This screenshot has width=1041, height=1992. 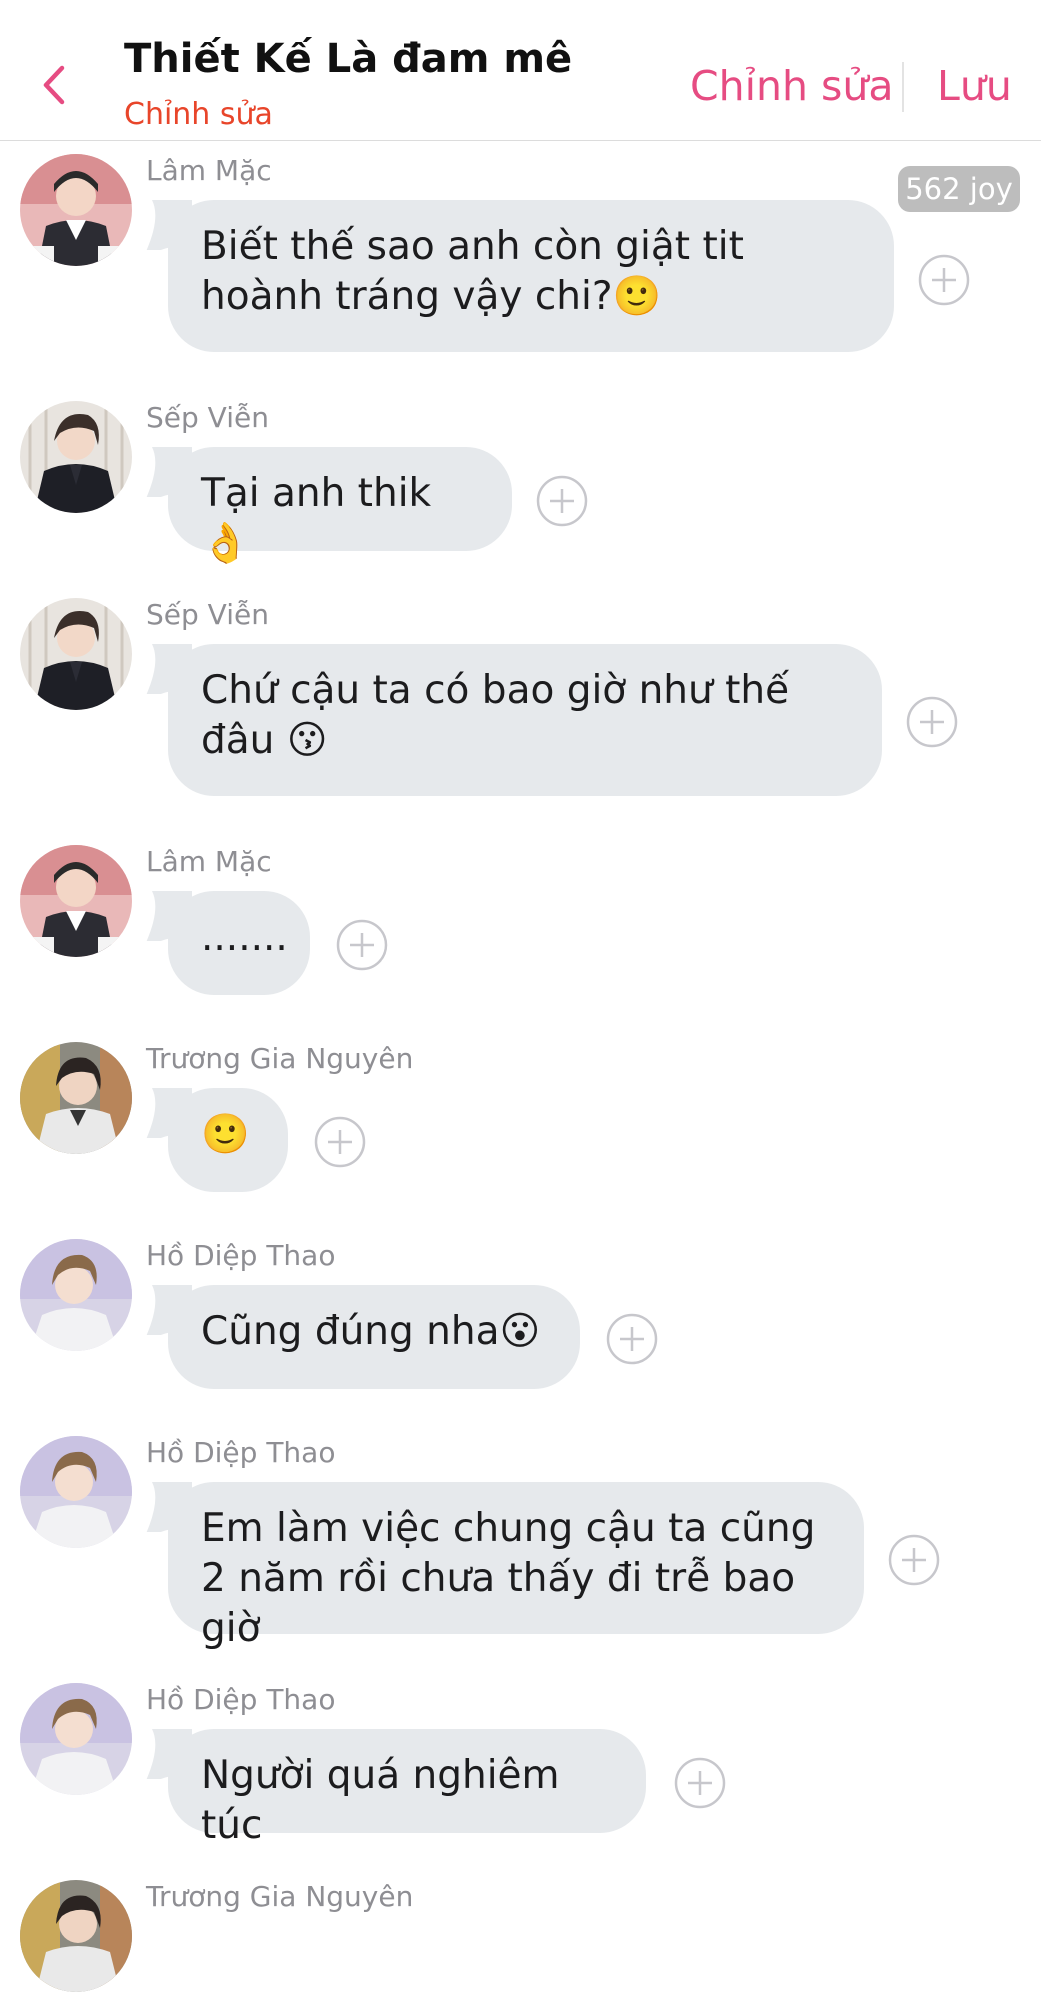 I want to click on message-text: 🙂, so click(x=225, y=1134).